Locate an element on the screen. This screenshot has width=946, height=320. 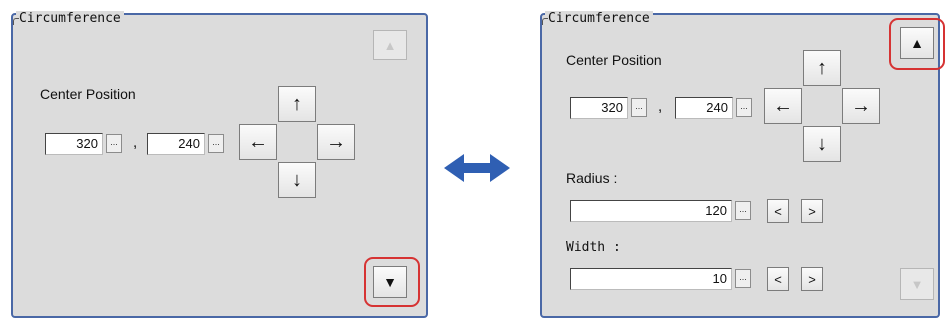
right-radius-increment-button: > is located at coordinates (812, 211).